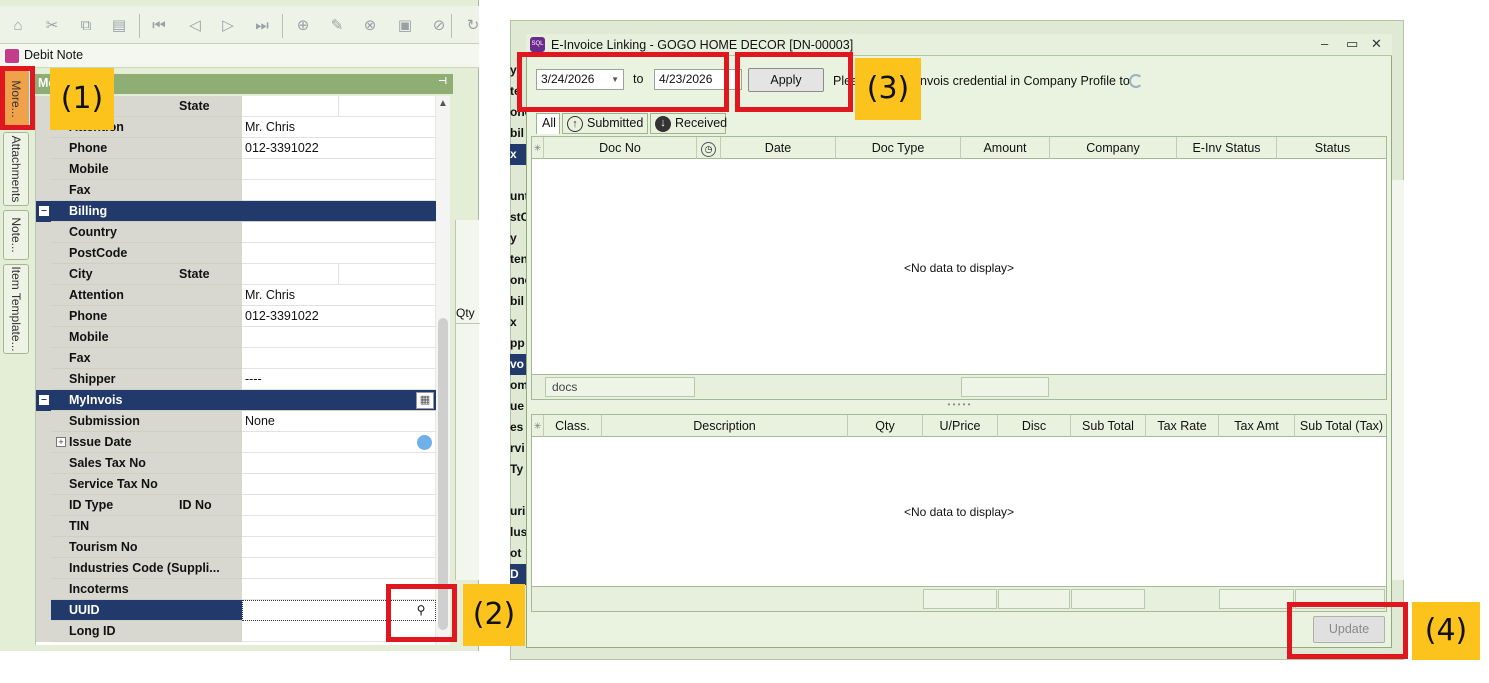 This screenshot has height=683, width=1489. I want to click on field-row: Issue Date +, so click(236, 442).